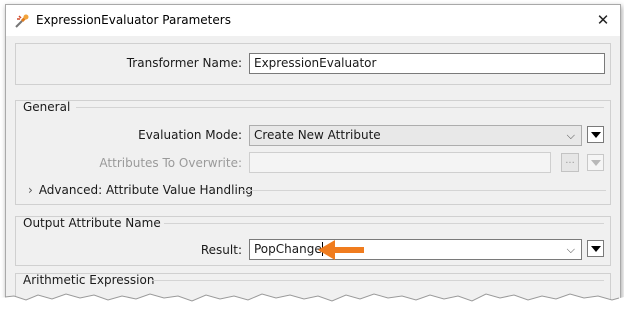 This screenshot has height=329, width=624. I want to click on evaluation-mode-label: Evaluation Mode:, so click(190, 135).